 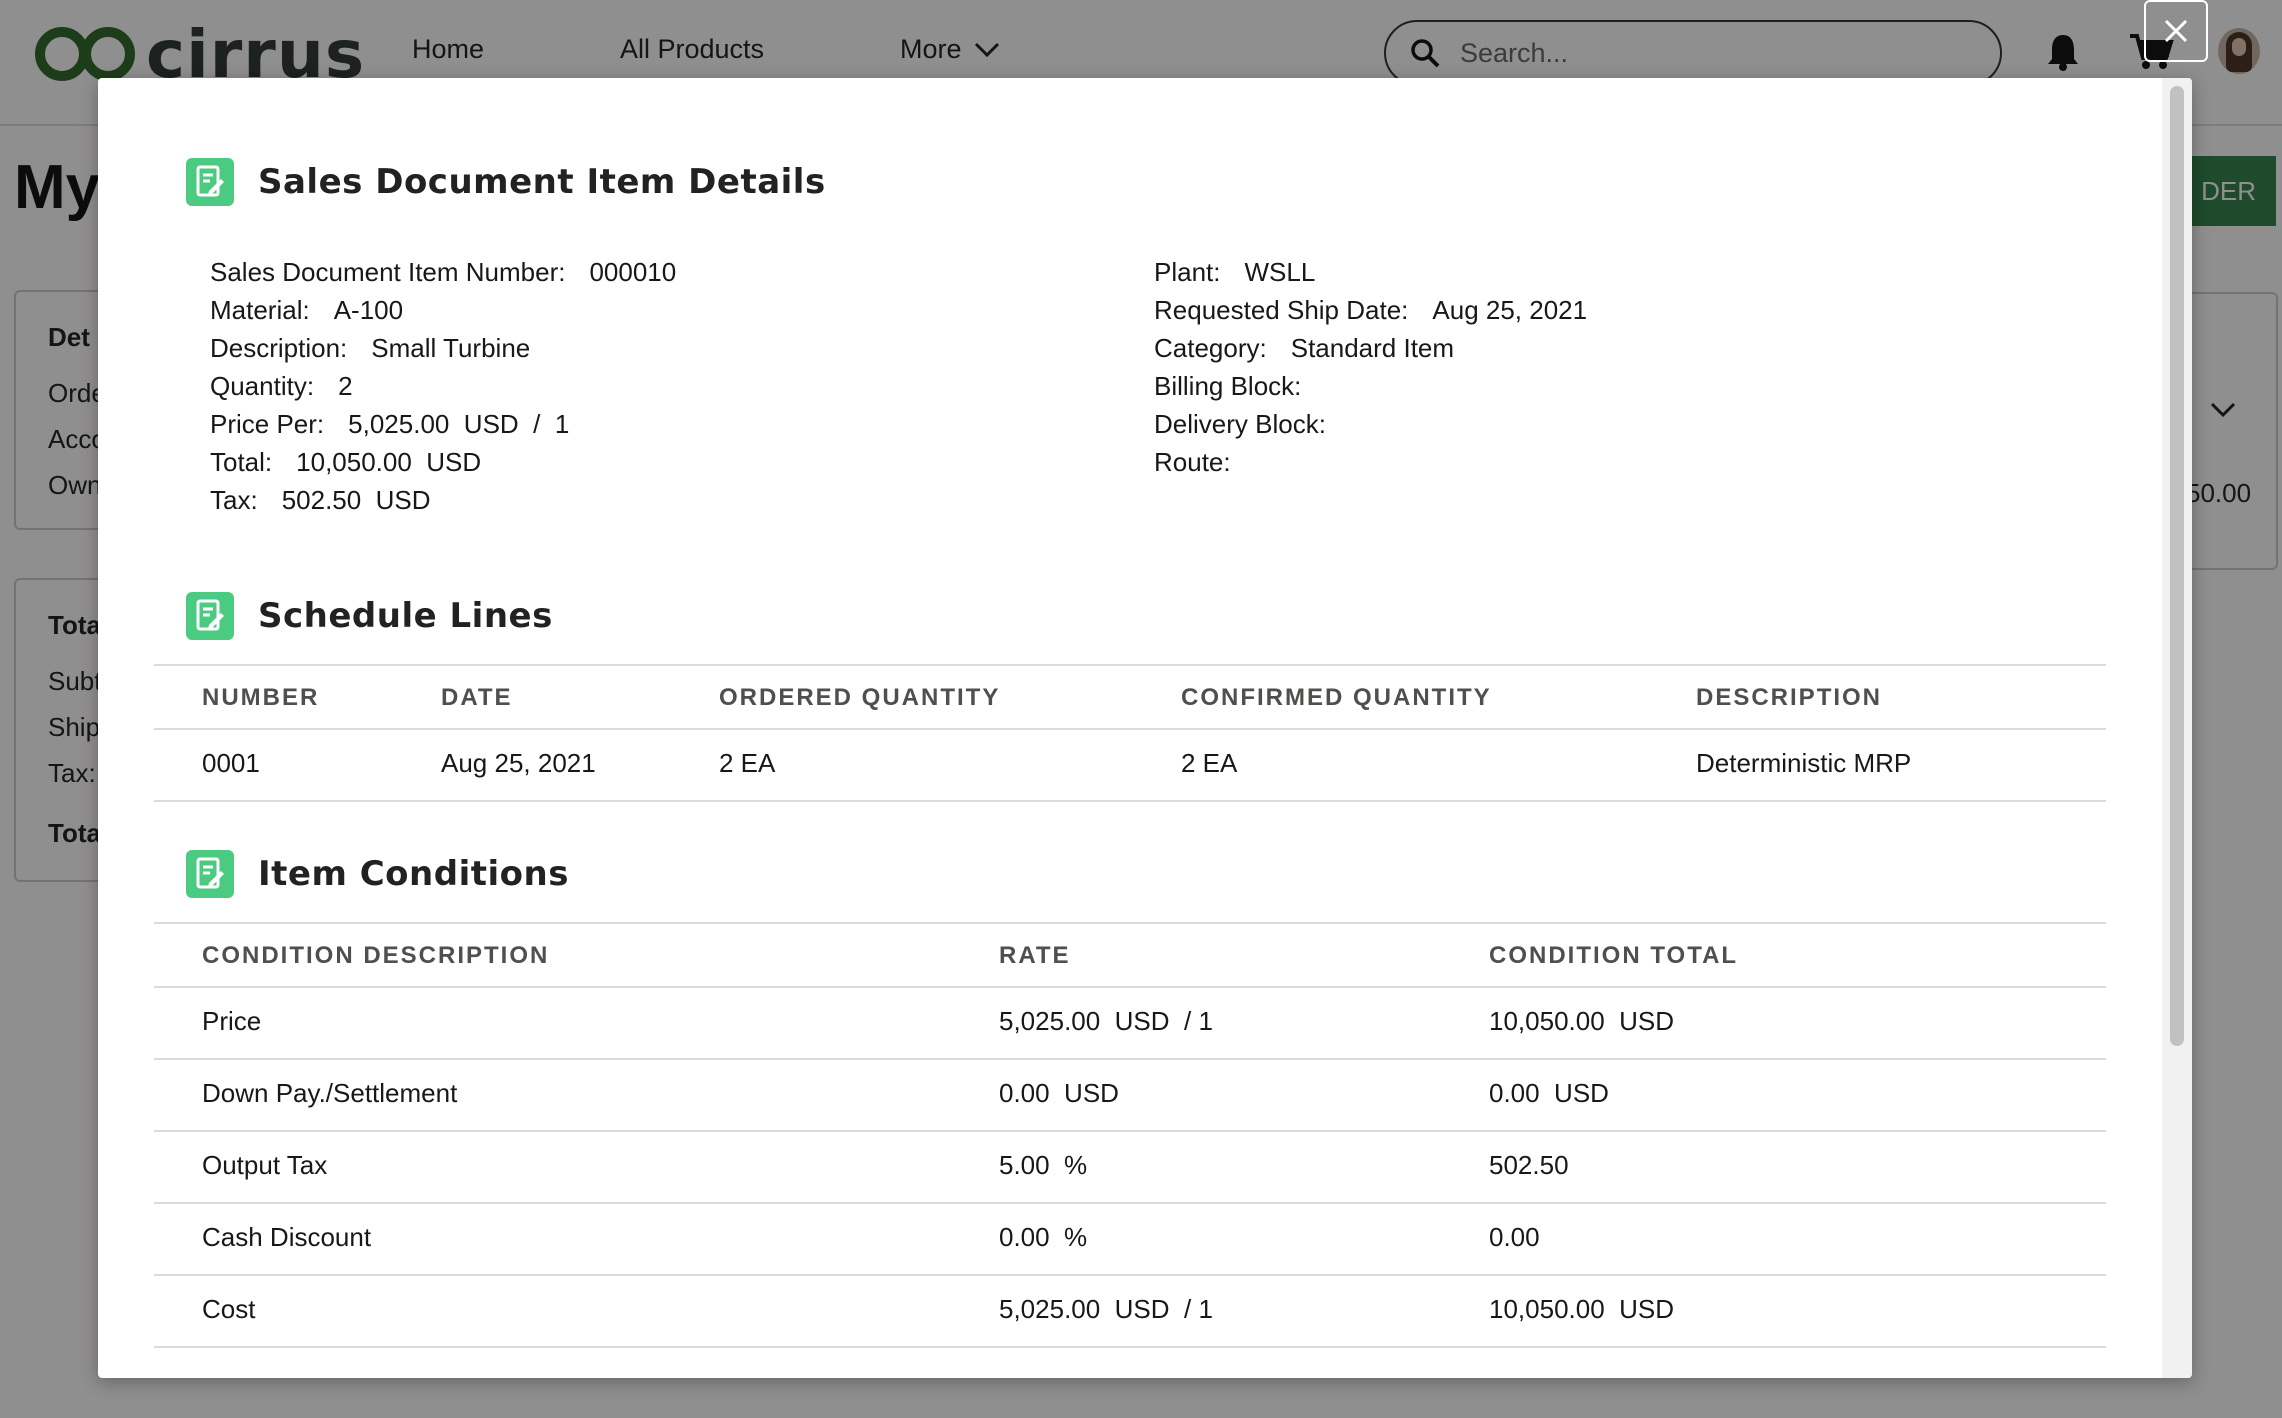 I want to click on field-value: 10,050.00 USD, so click(x=389, y=462).